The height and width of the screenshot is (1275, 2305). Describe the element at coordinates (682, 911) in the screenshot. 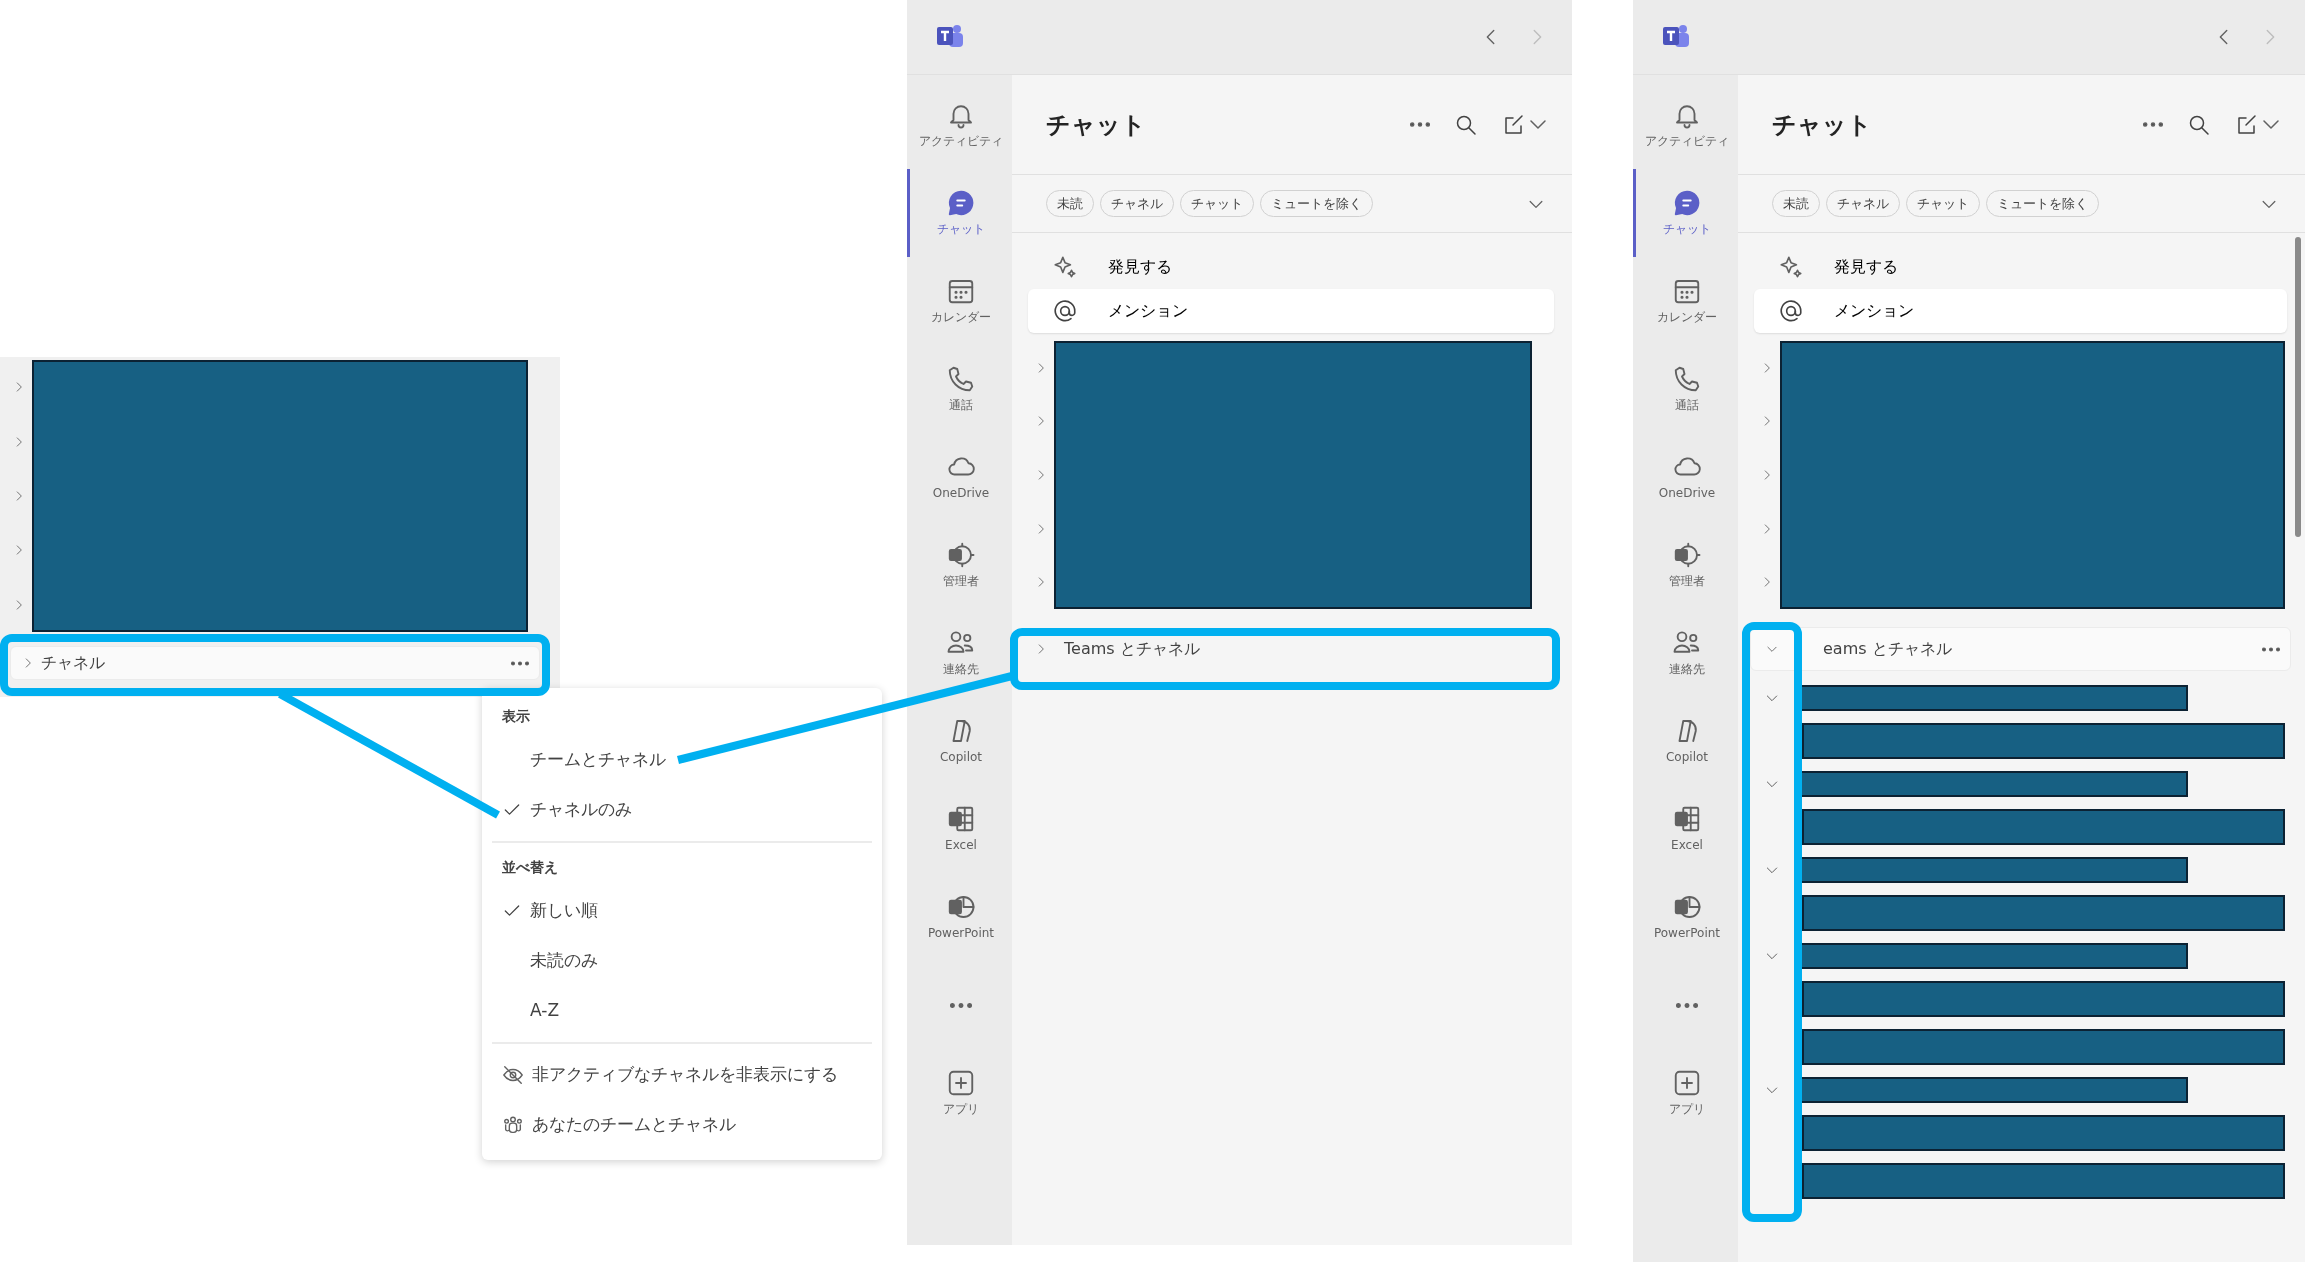

I see `menu-item: 新しい順` at that location.